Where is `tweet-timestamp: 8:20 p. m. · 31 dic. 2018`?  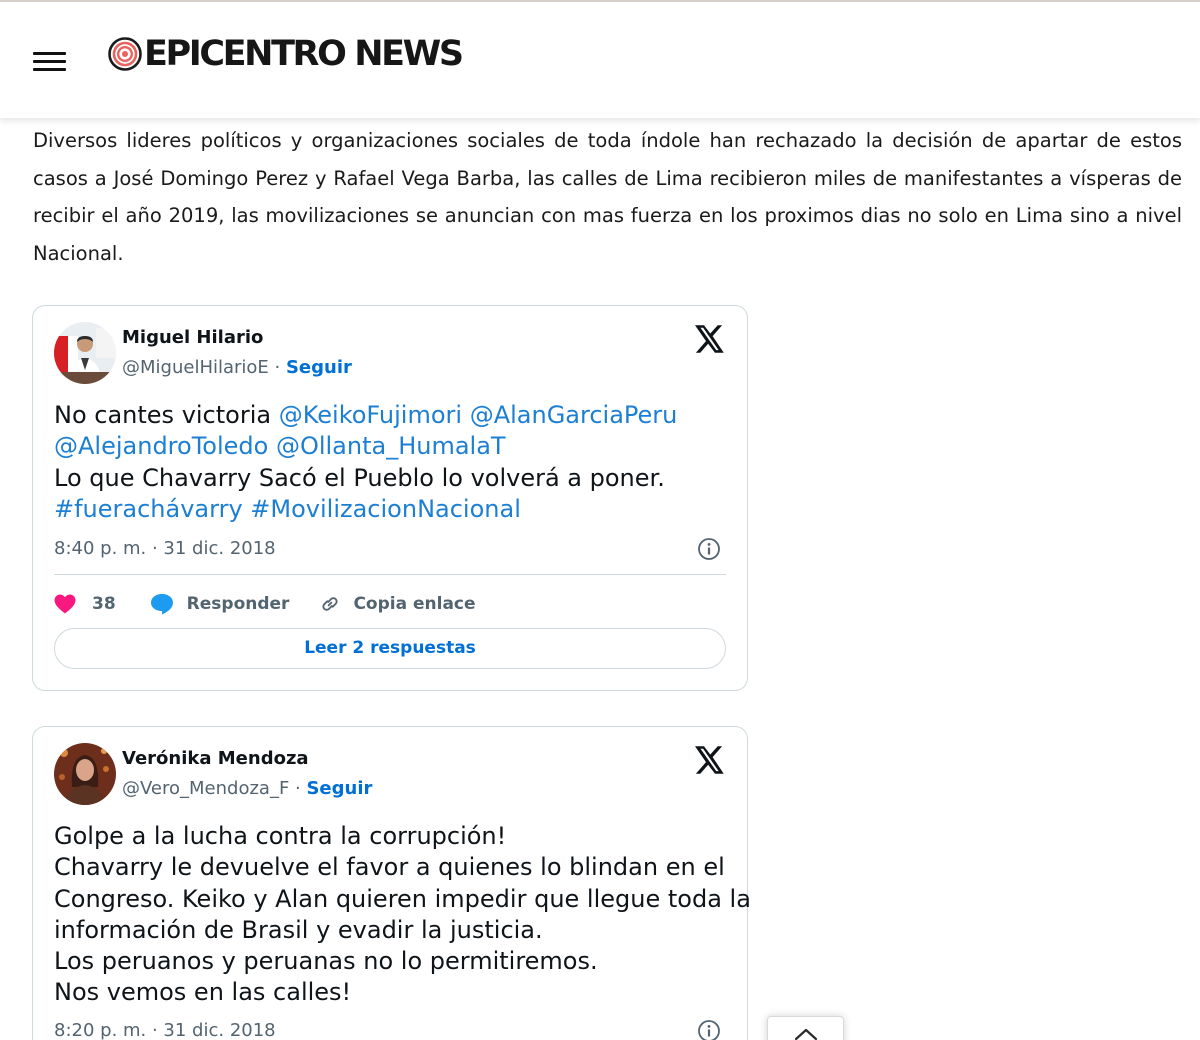
tweet-timestamp: 8:20 p. m. · 31 dic. 2018 is located at coordinates (165, 1030).